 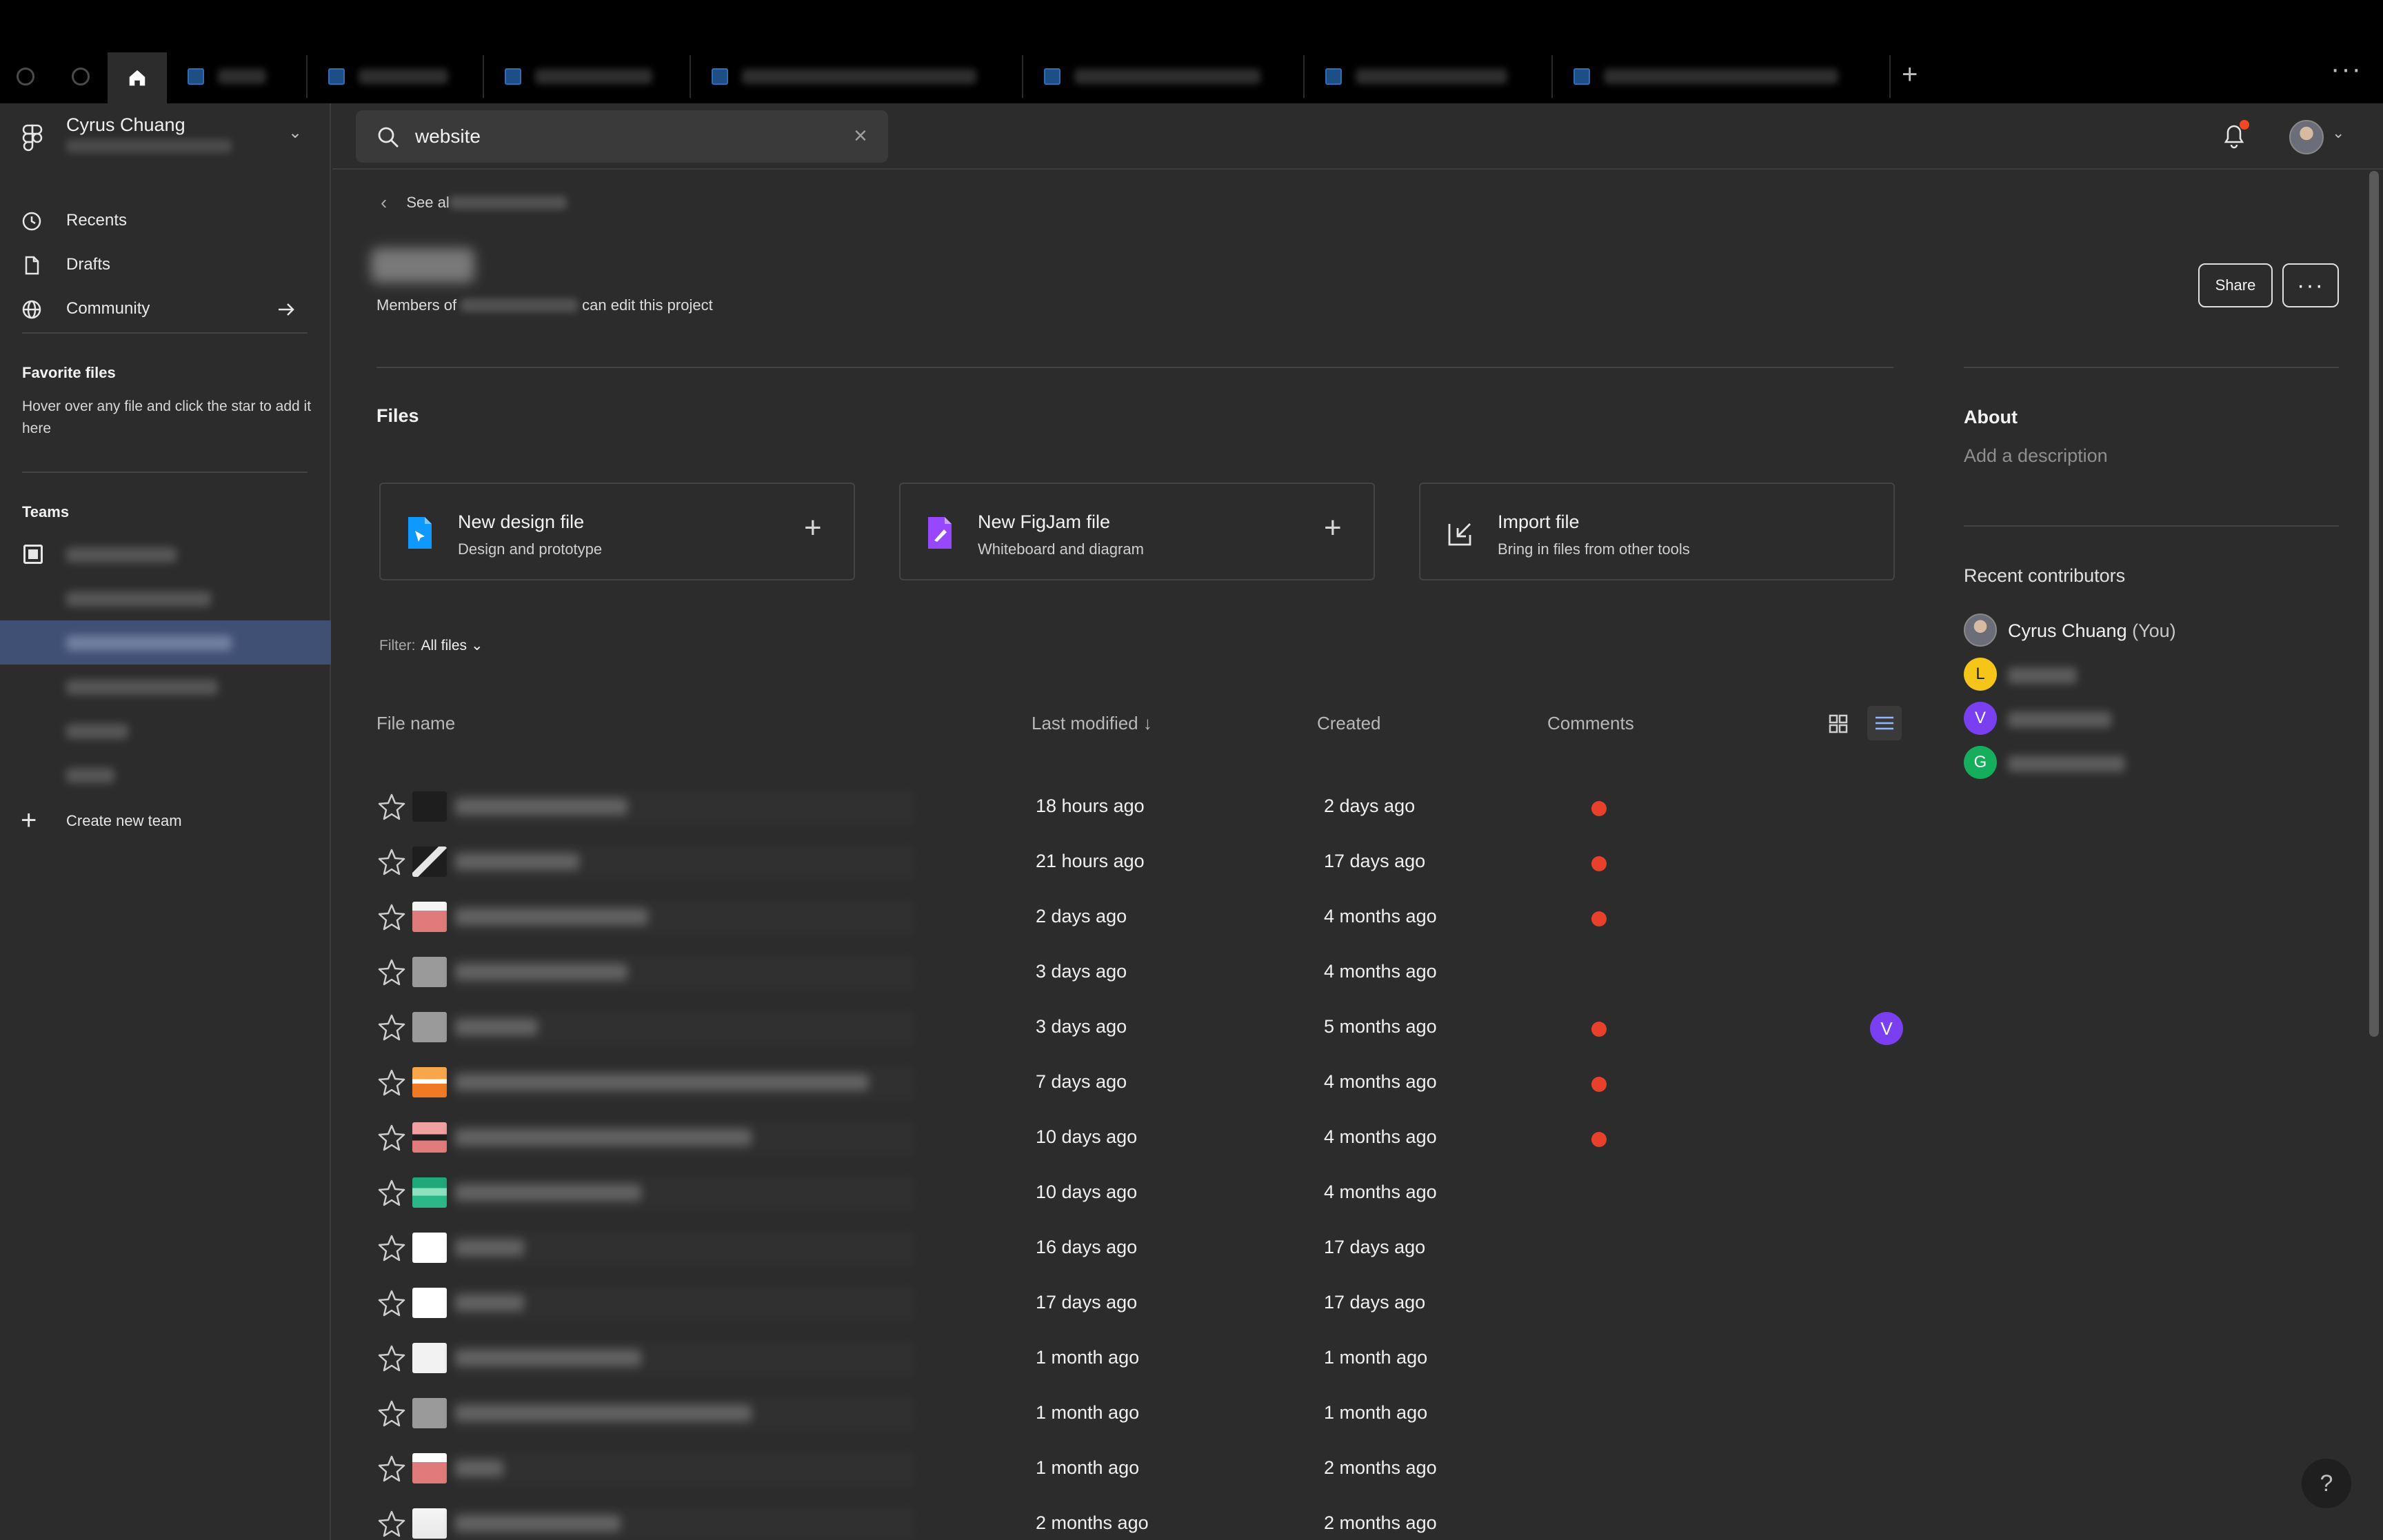 What do you see at coordinates (1349, 724) in the screenshot?
I see `column-header-created: Created` at bounding box center [1349, 724].